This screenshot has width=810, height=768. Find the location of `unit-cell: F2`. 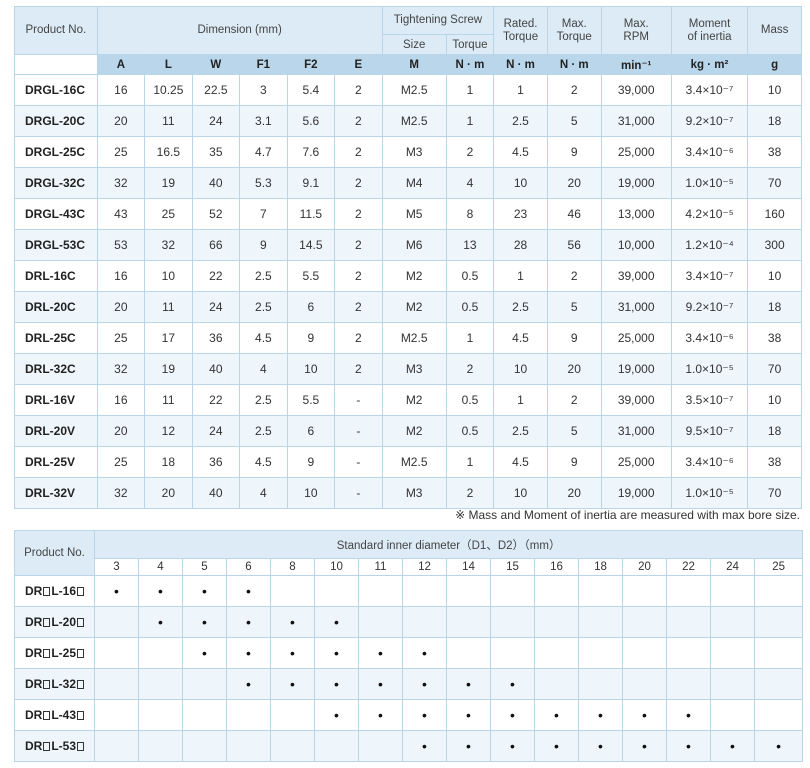

unit-cell: F2 is located at coordinates (311, 64).